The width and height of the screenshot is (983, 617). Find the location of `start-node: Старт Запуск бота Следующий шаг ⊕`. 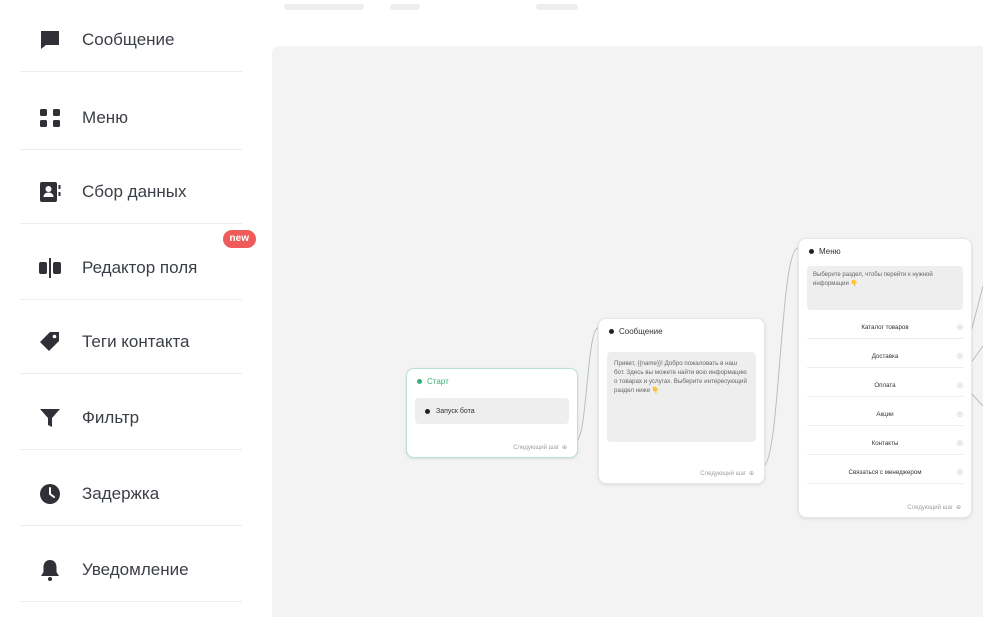

start-node: Старт Запуск бота Следующий шаг ⊕ is located at coordinates (492, 413).